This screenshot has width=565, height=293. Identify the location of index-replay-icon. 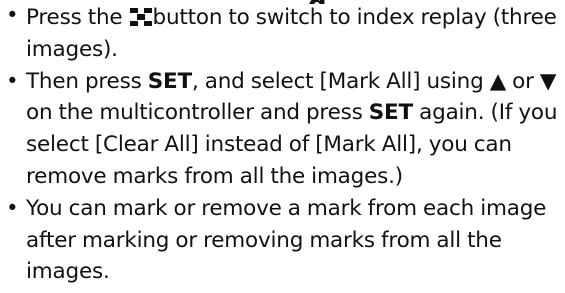
(140, 17).